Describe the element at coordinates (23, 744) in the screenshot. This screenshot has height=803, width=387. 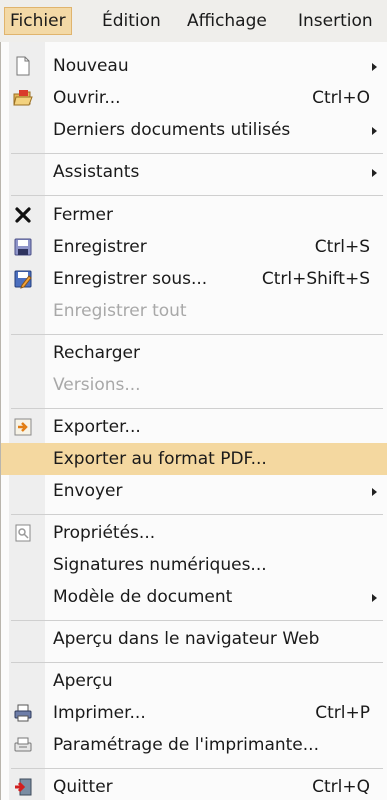
I see `printer-setup-icon` at that location.